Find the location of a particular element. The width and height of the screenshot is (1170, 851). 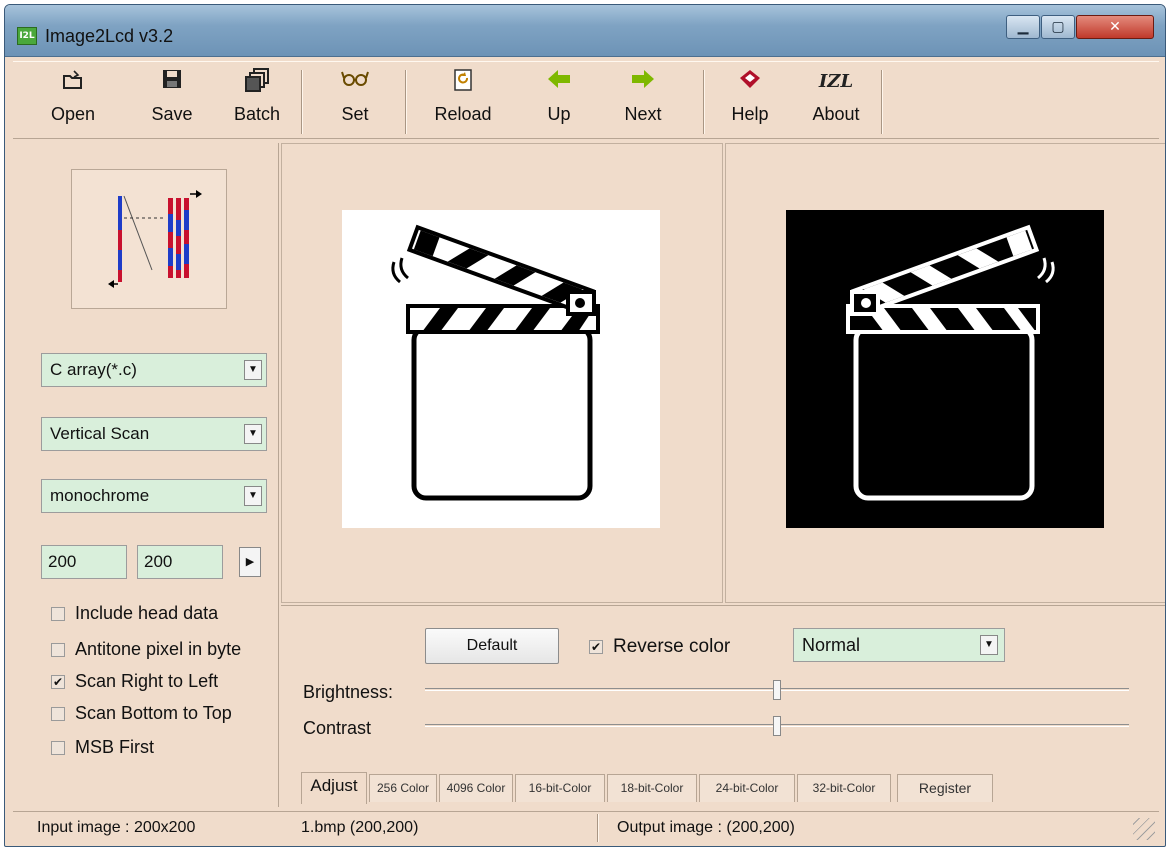

include-head-data-option: Include head data is located at coordinates (134, 616).